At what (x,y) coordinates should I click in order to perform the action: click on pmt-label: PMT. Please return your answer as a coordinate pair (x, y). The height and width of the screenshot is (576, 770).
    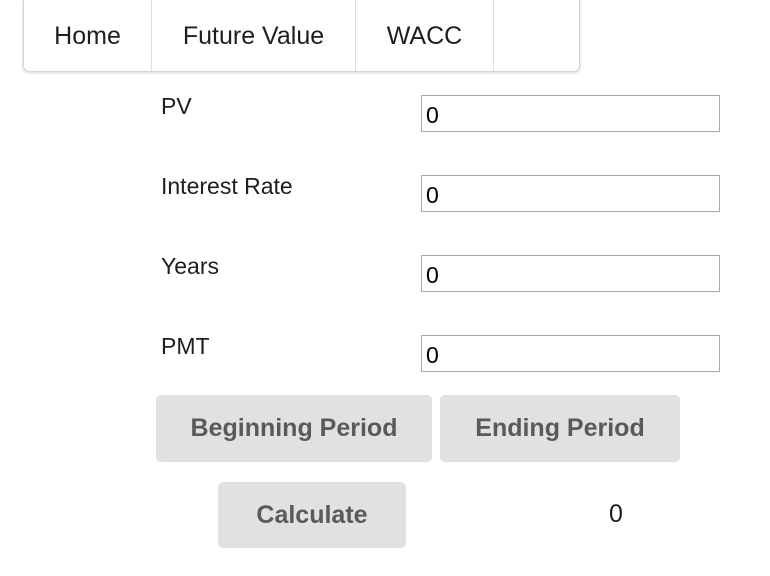
    Looking at the image, I should click on (185, 346).